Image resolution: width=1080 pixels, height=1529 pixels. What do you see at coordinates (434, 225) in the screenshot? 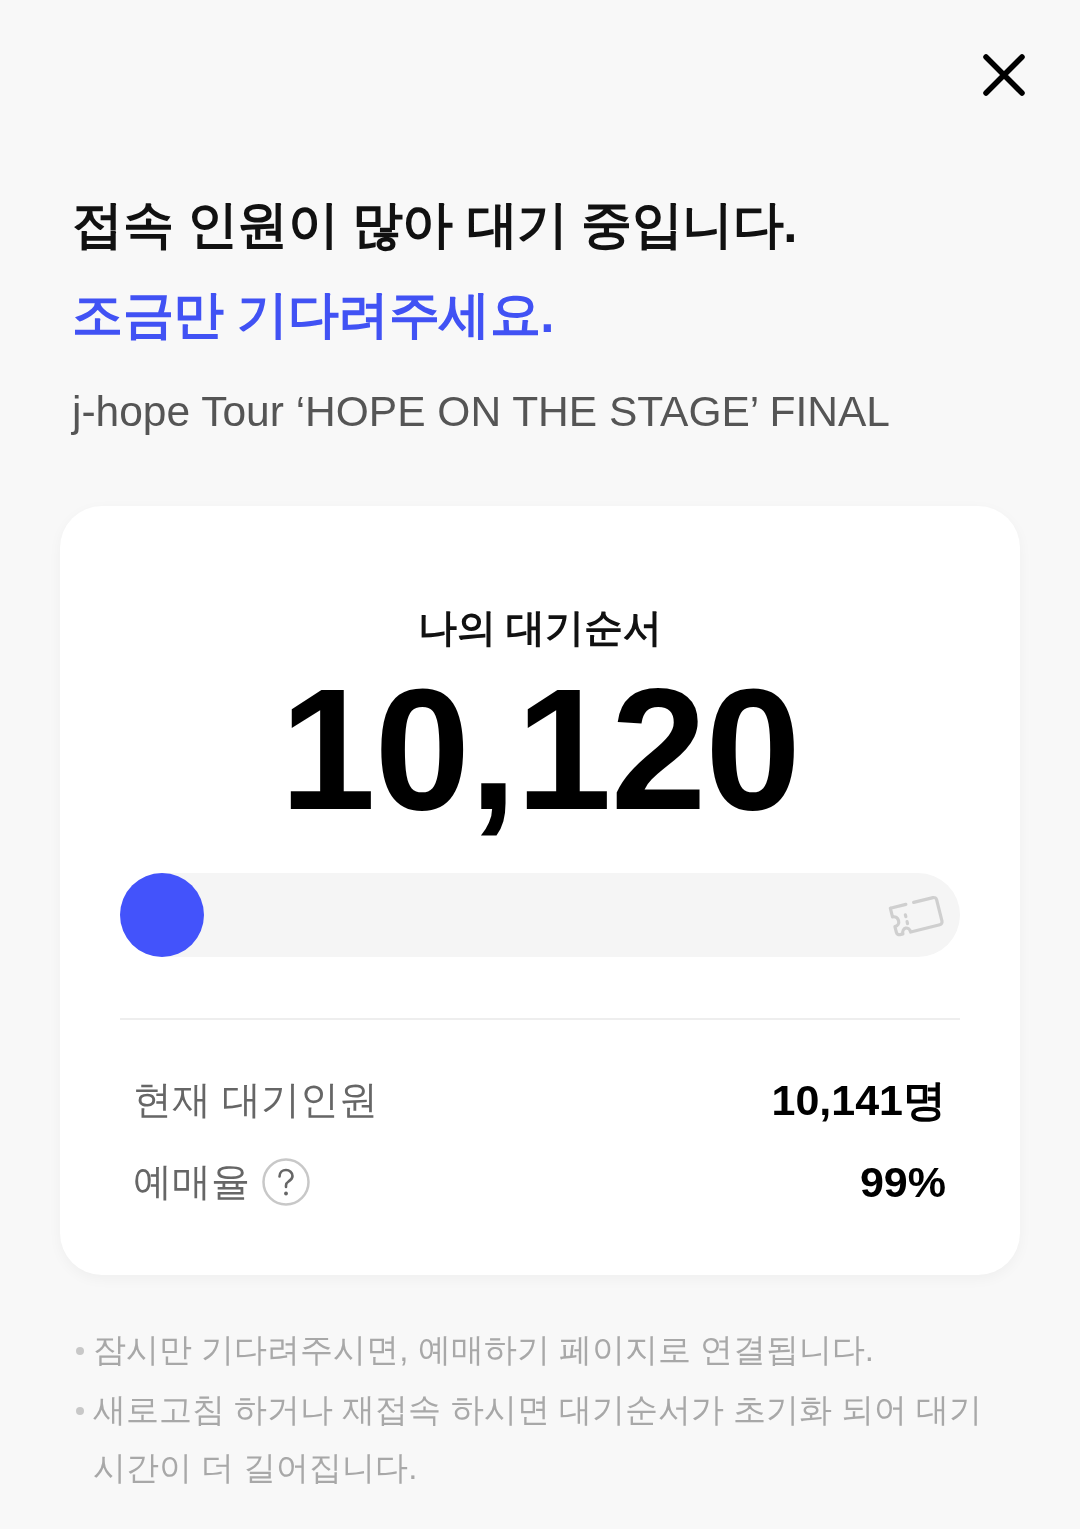
I see `waiting-title: 접속 인원이 많아 대기 중입니다.` at bounding box center [434, 225].